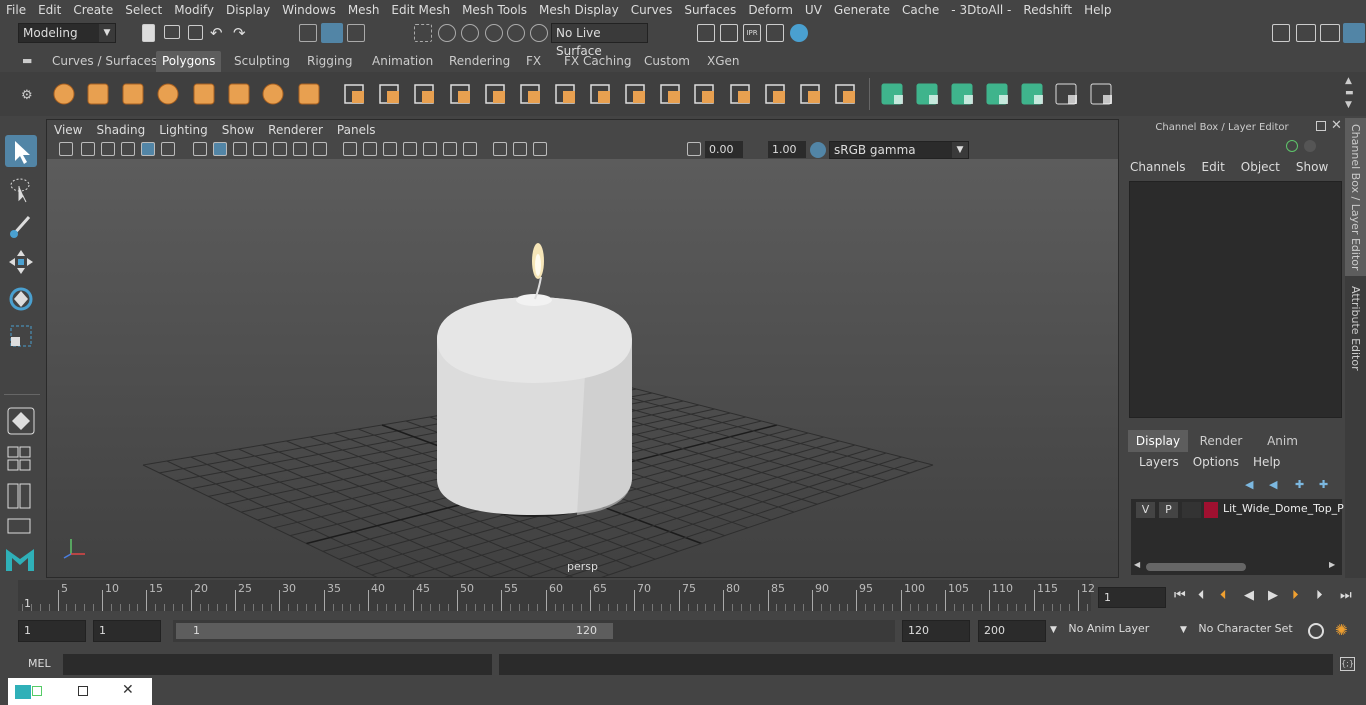 The height and width of the screenshot is (705, 1366). What do you see at coordinates (1216, 462) in the screenshot?
I see `layer-menu-options: Options` at bounding box center [1216, 462].